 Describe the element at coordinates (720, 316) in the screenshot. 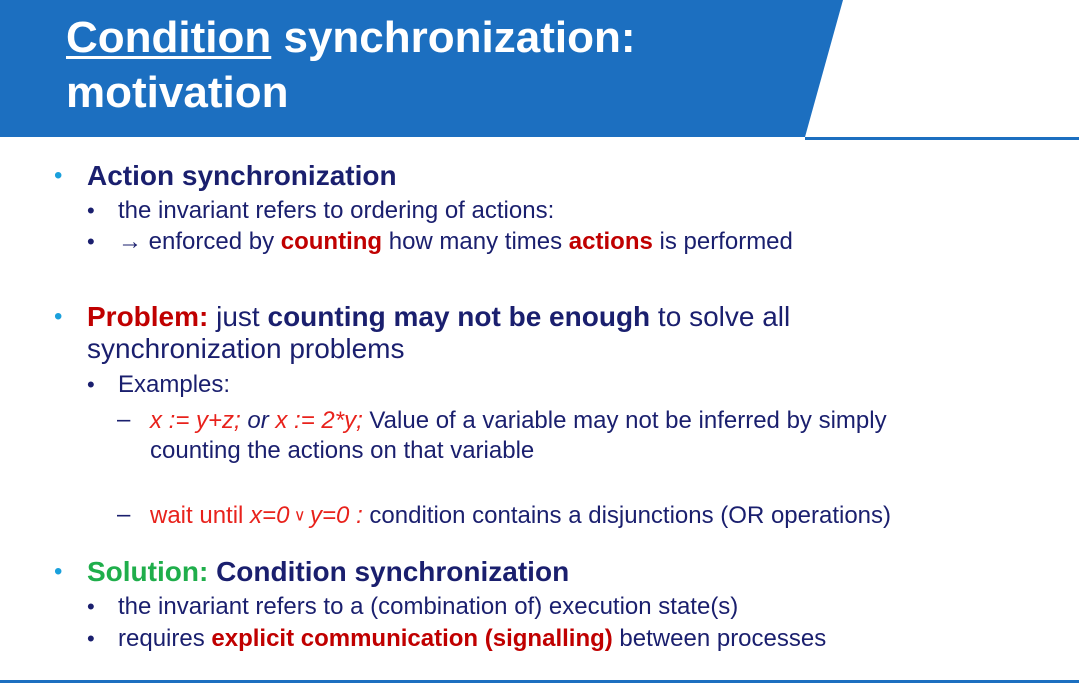

I see `text-run: to solve all` at that location.